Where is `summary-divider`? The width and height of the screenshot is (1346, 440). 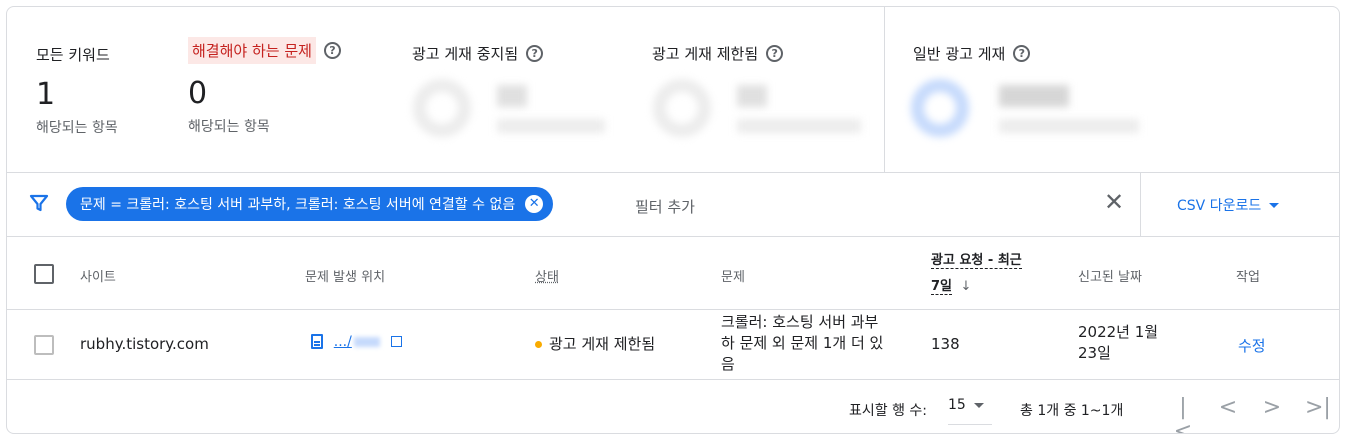
summary-divider is located at coordinates (884, 90).